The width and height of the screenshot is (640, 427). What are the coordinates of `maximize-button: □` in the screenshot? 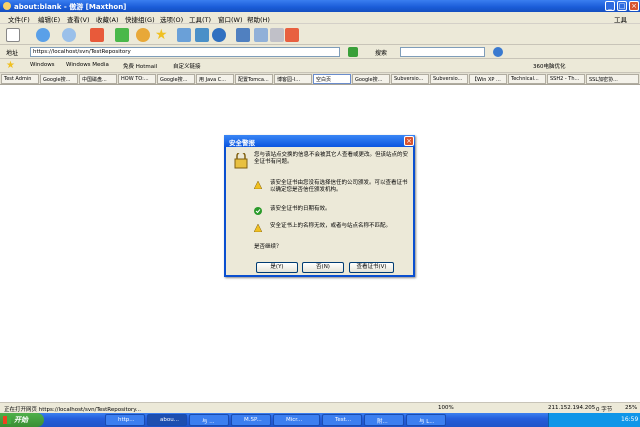 It's located at (622, 6).